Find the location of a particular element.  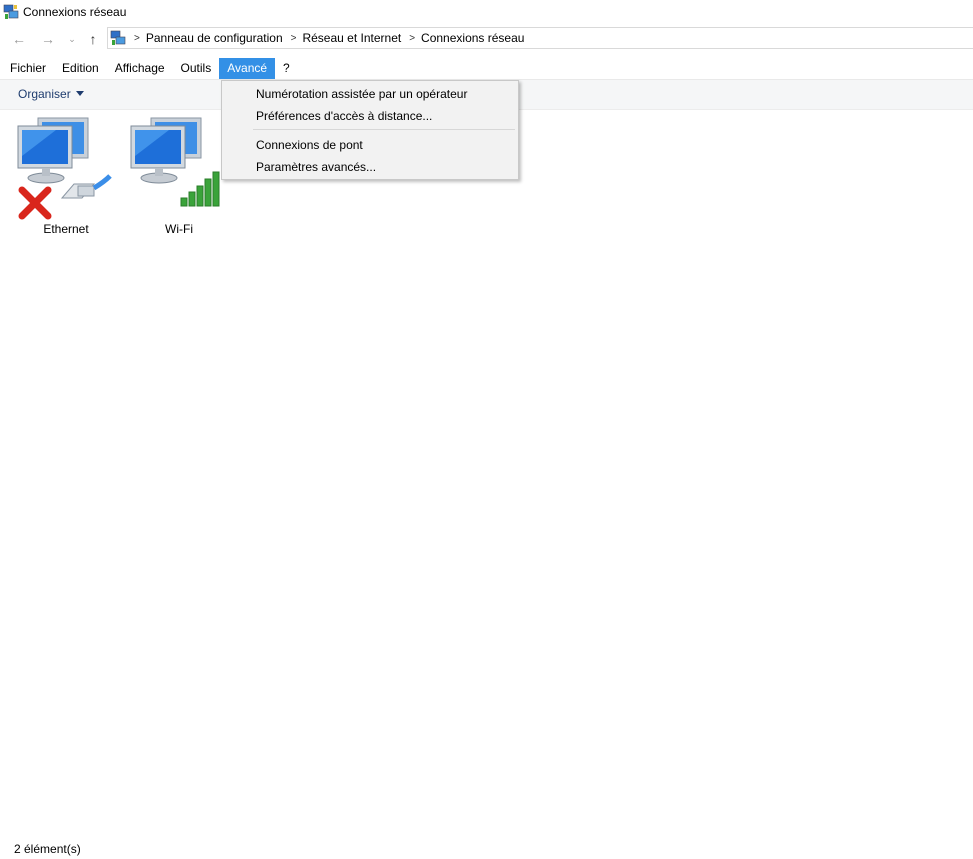

menu-view: Affichage is located at coordinates (140, 68).